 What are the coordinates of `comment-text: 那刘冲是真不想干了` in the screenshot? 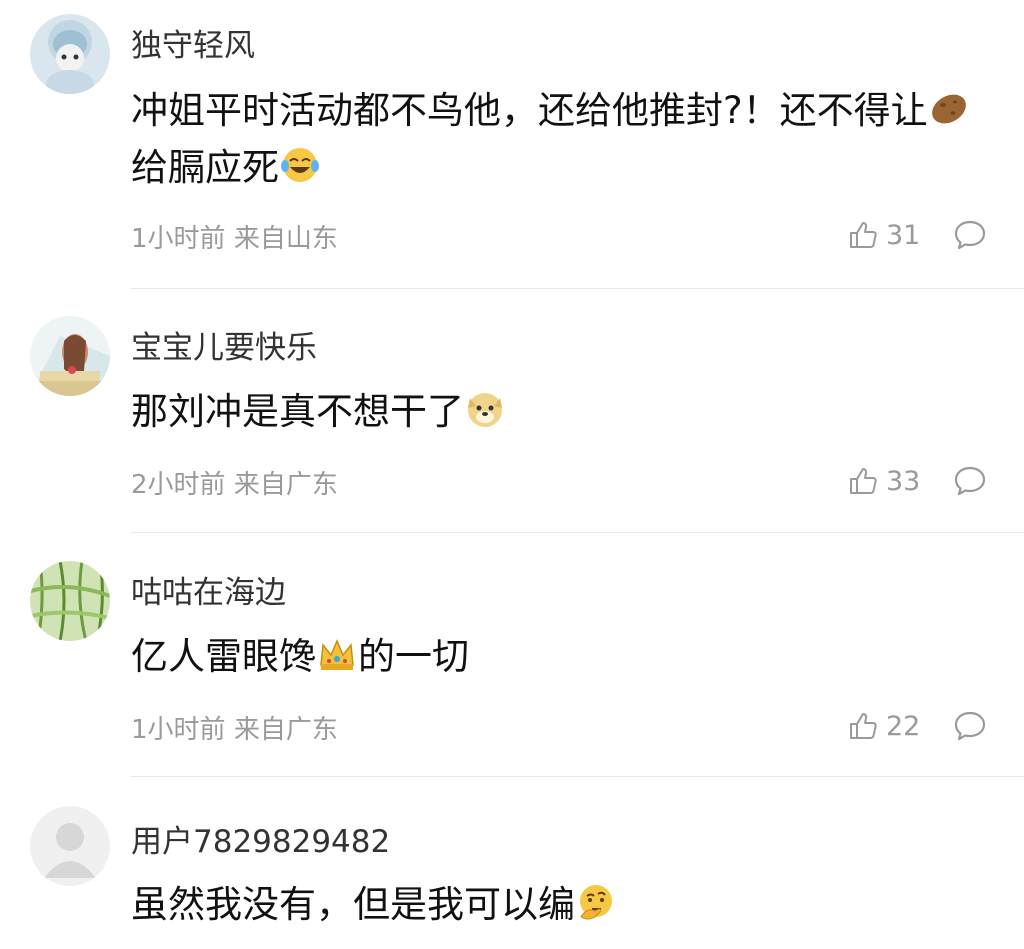 It's located at (560, 411).